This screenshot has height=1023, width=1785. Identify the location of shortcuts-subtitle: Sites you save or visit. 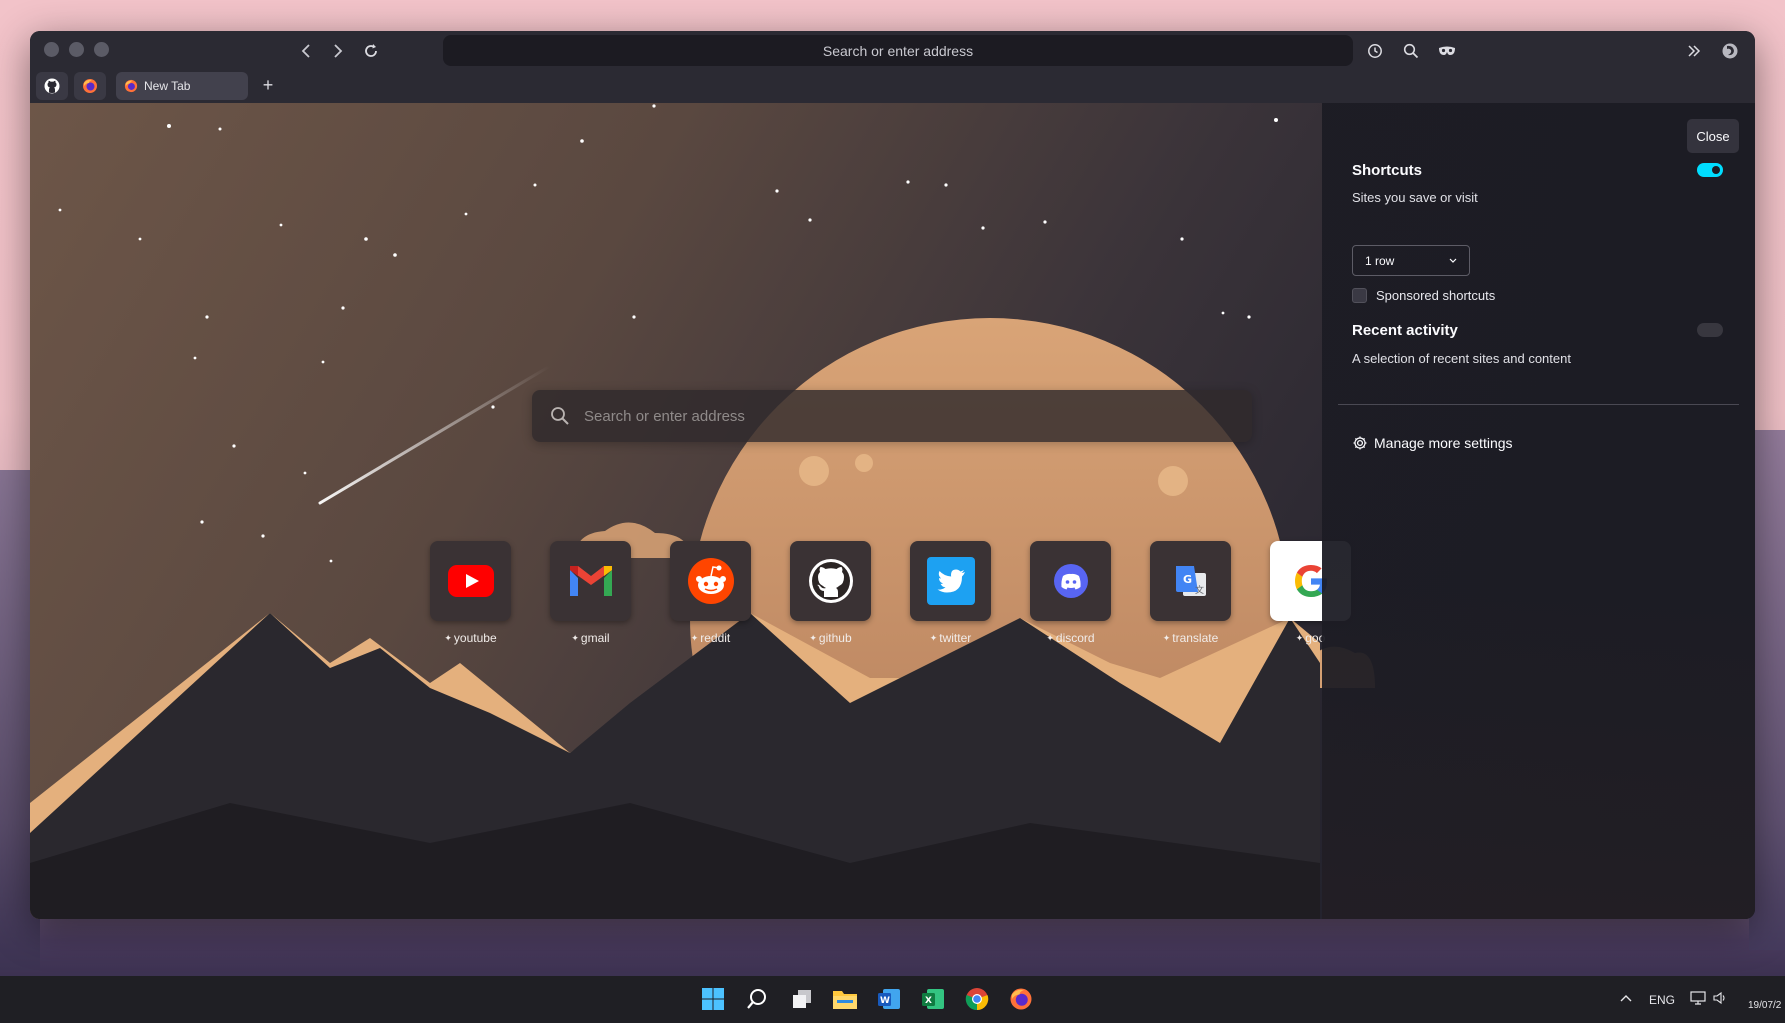
(1415, 197).